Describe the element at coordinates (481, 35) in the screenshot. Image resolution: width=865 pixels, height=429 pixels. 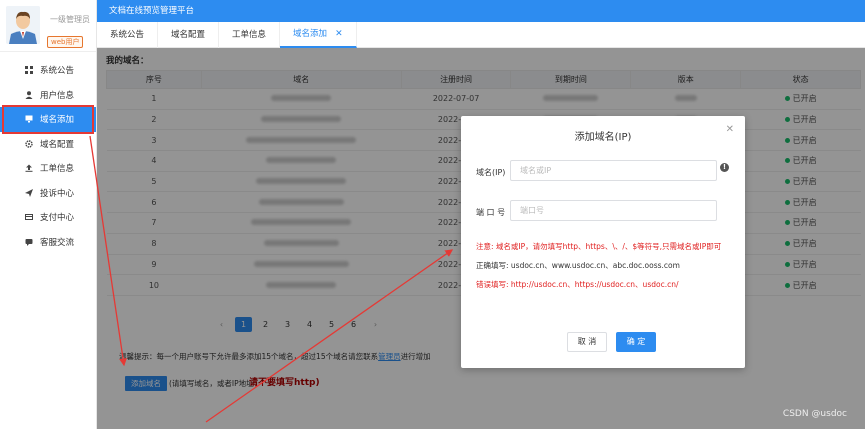
I see `tab-bar: 系统公告 域名配置 工单信息 域名添加 ✕` at that location.